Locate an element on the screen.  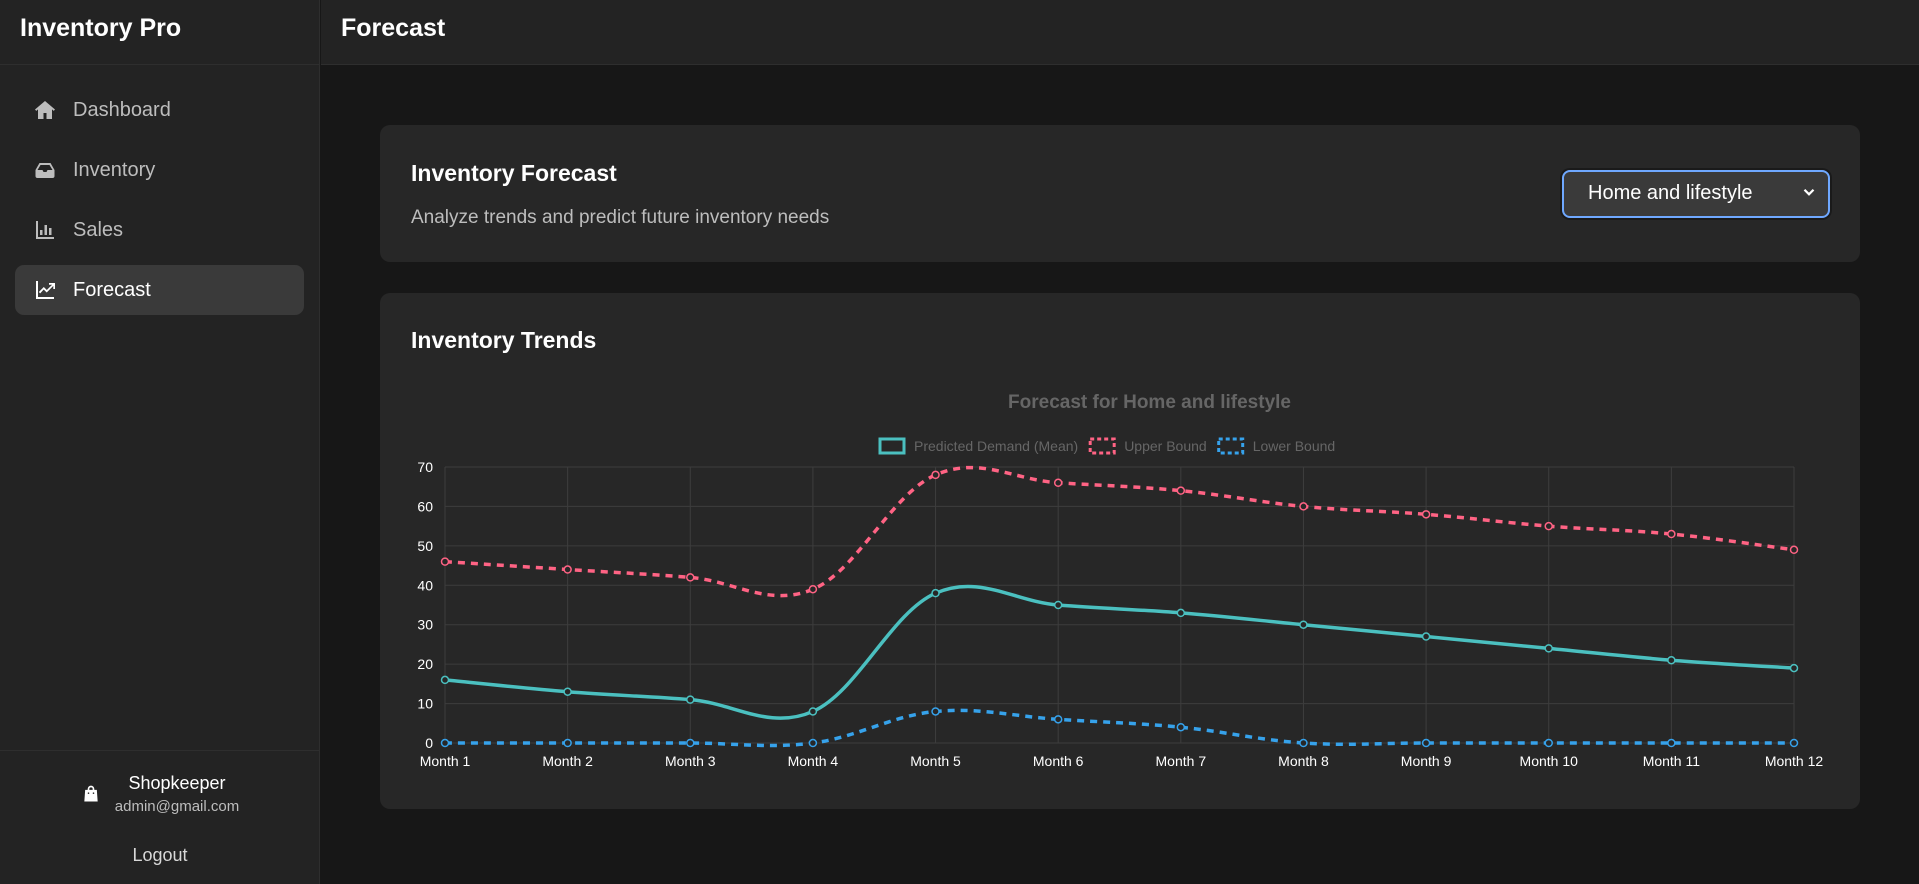
sidebar-item-label: Sales is located at coordinates (98, 229).